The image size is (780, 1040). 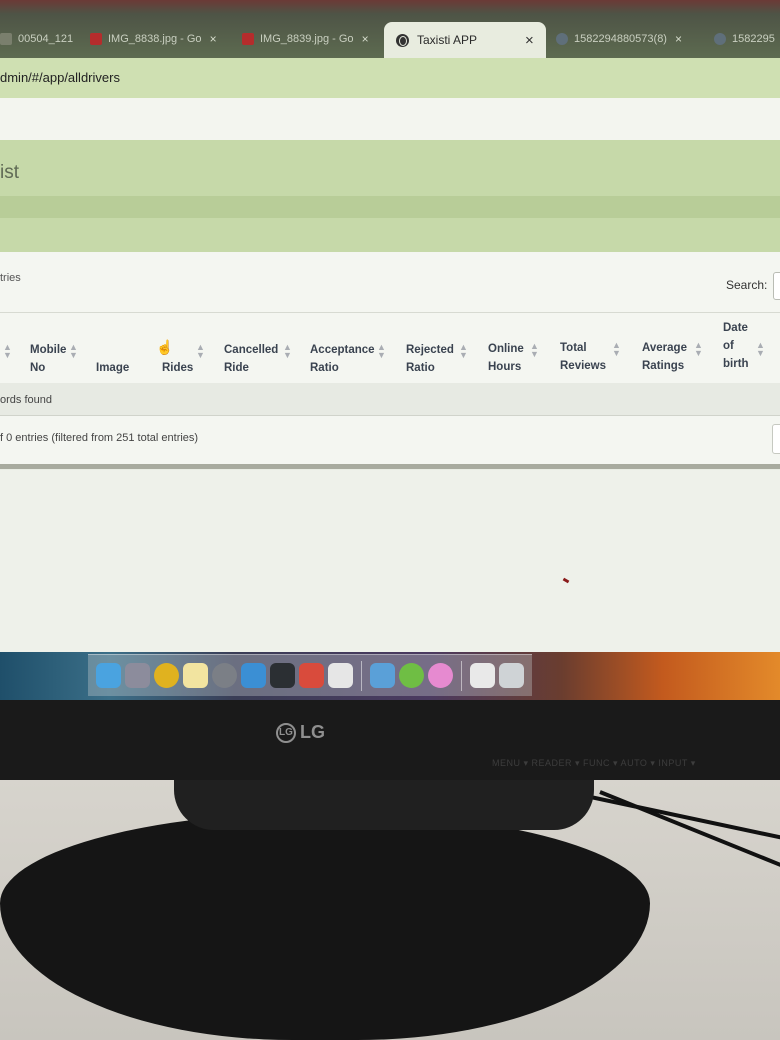 What do you see at coordinates (137, 675) in the screenshot?
I see `launchpad-icon` at bounding box center [137, 675].